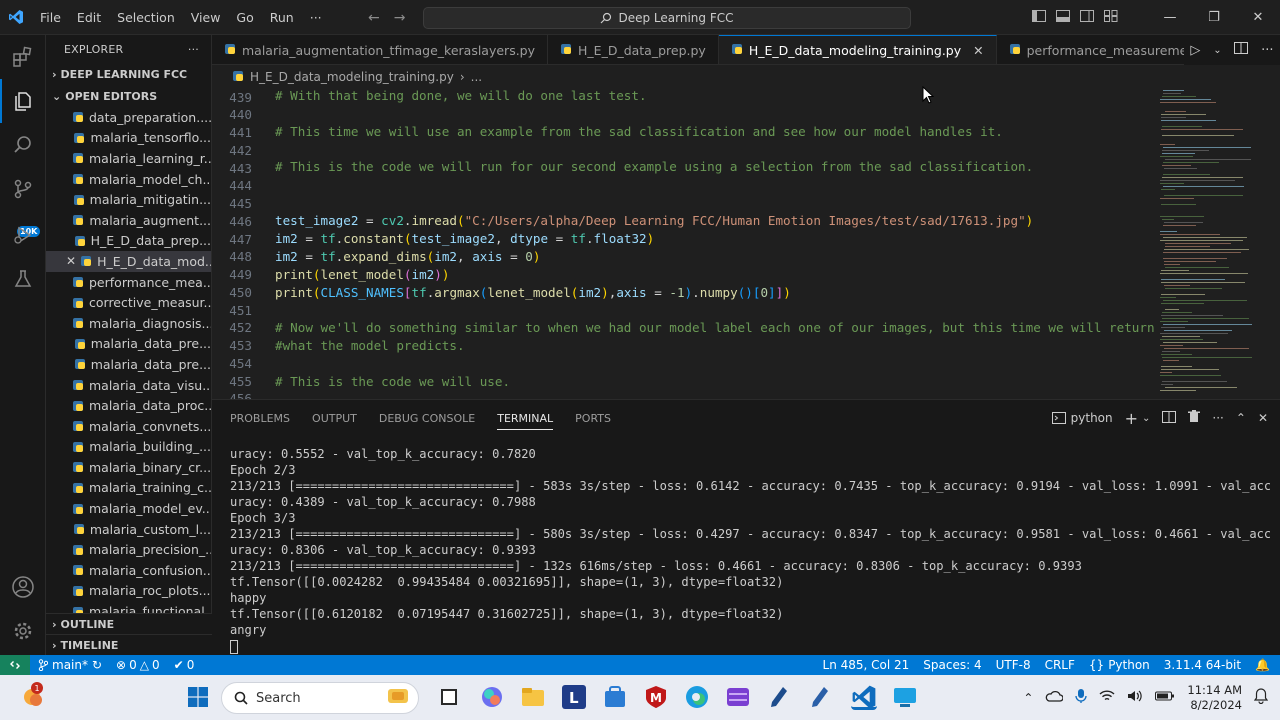  What do you see at coordinates (71, 261) in the screenshot?
I see `close-editor-icon: ✕` at bounding box center [71, 261].